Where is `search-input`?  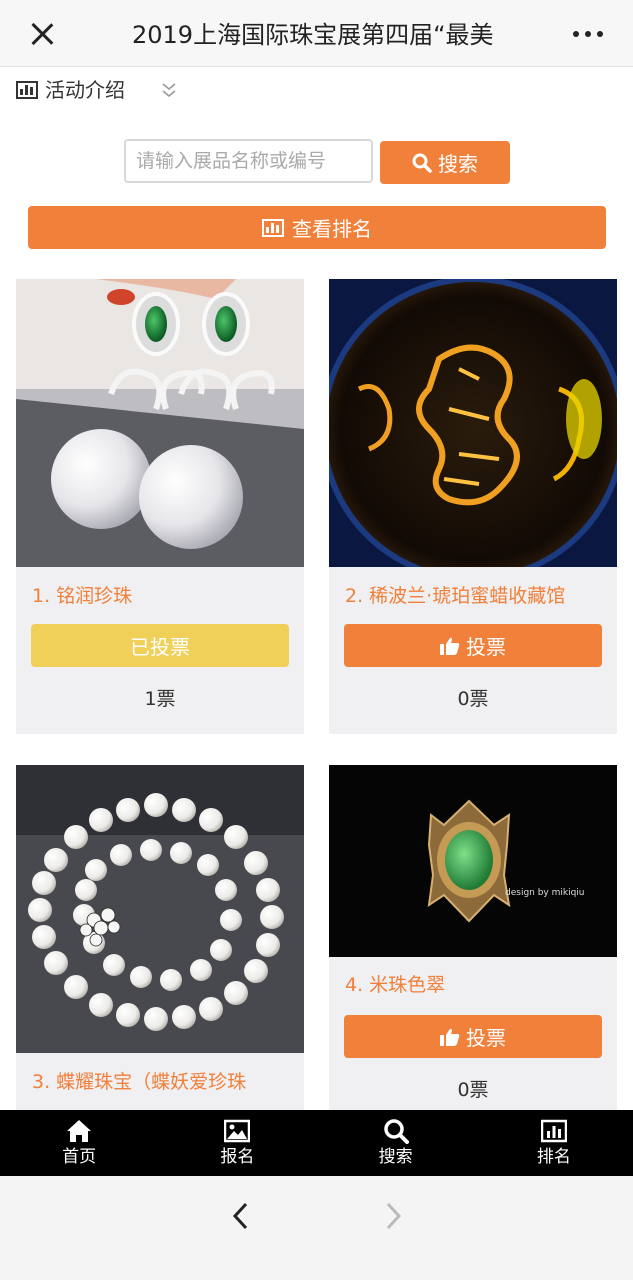 search-input is located at coordinates (248, 161).